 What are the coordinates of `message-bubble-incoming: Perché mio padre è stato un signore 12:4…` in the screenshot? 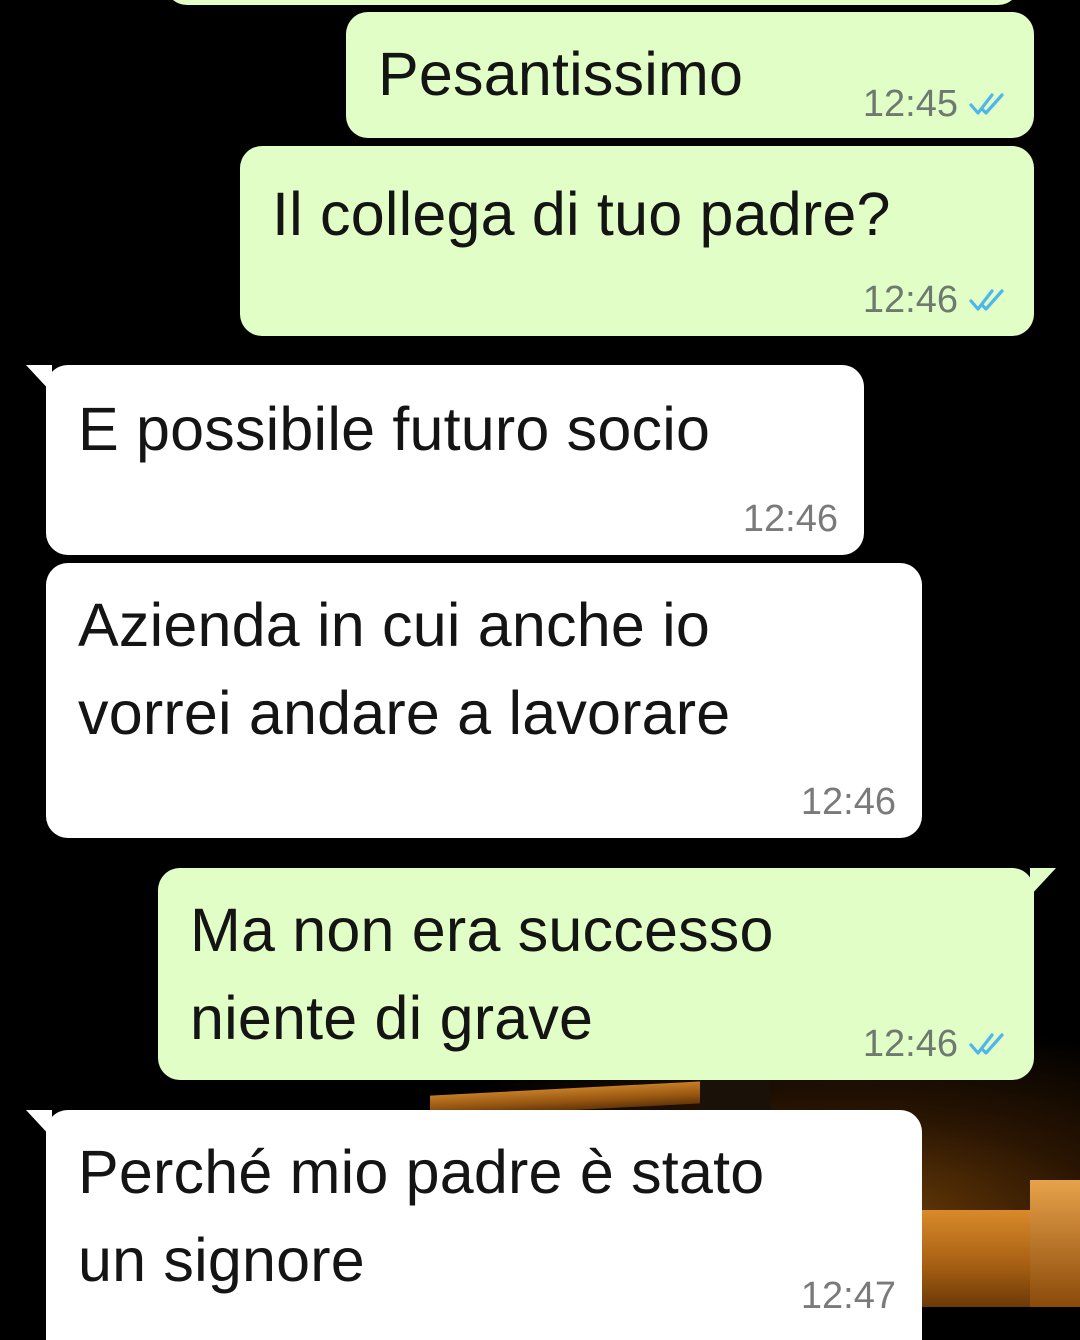 It's located at (474, 1225).